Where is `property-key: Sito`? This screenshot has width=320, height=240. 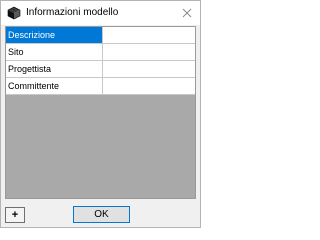 property-key: Sito is located at coordinates (54, 52).